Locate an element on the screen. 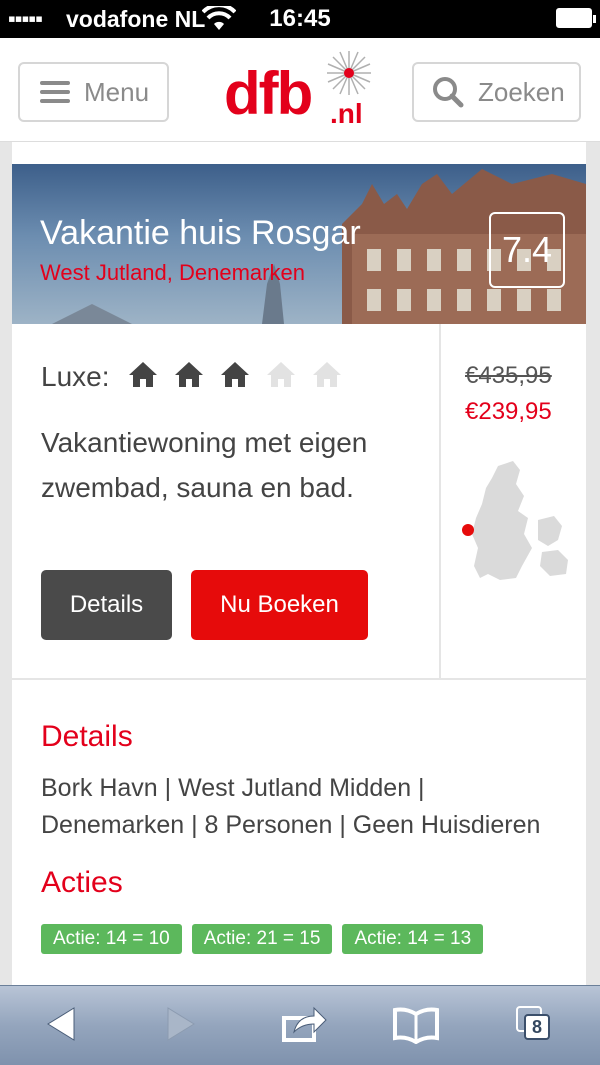 Image resolution: width=600 pixels, height=1065 pixels. book-now-button: Nu Boeken is located at coordinates (279, 605).